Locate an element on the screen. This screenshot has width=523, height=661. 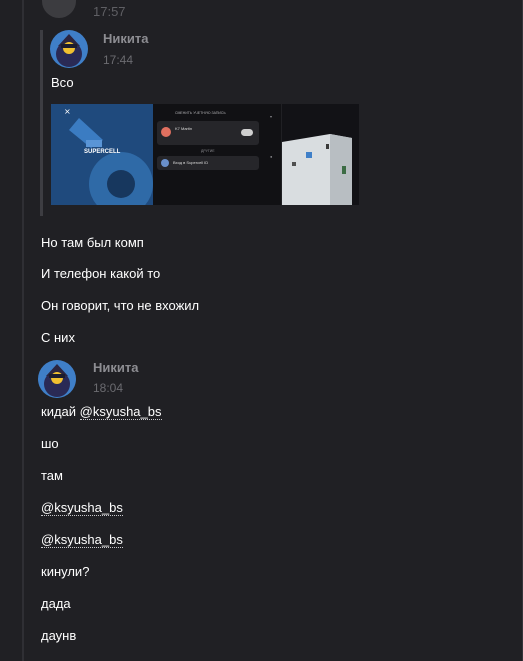
toggle-icon is located at coordinates (247, 132).